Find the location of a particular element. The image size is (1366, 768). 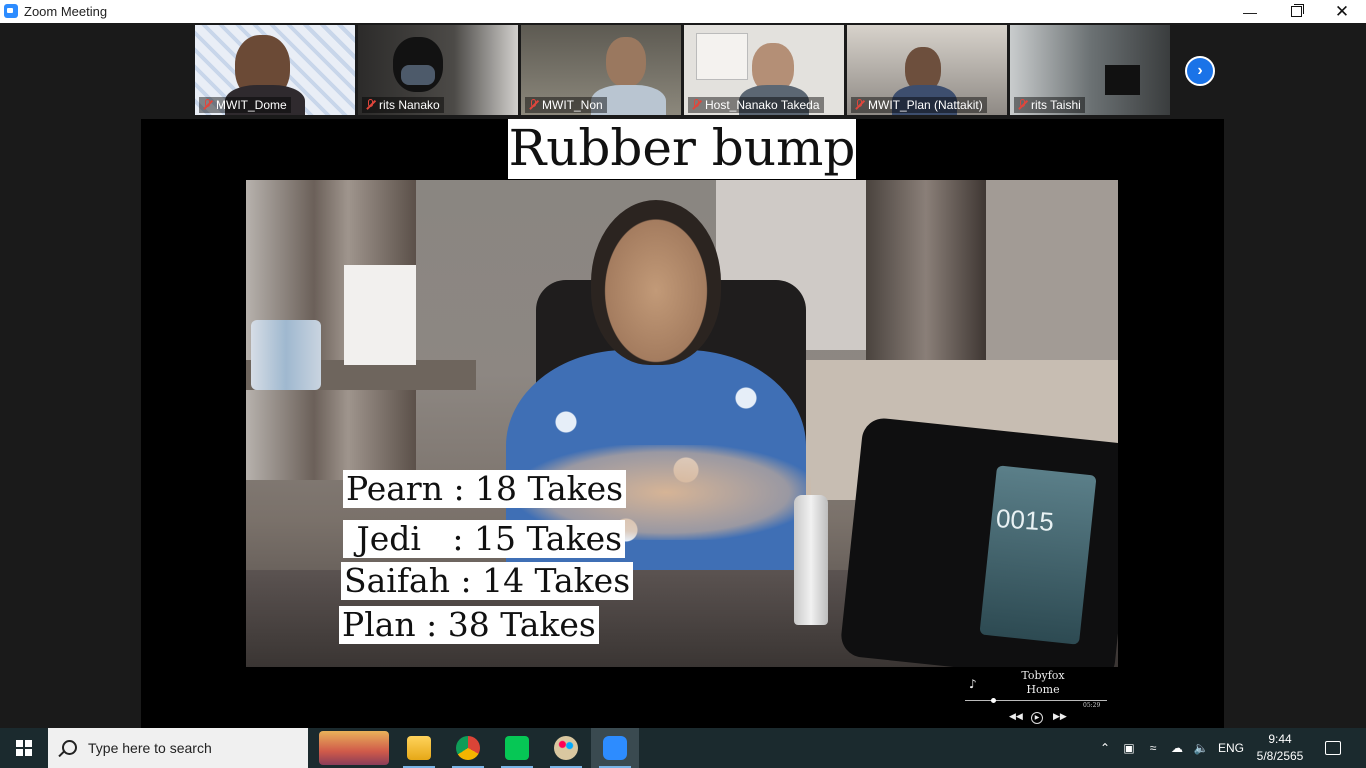

restore-button is located at coordinates (1296, 11).